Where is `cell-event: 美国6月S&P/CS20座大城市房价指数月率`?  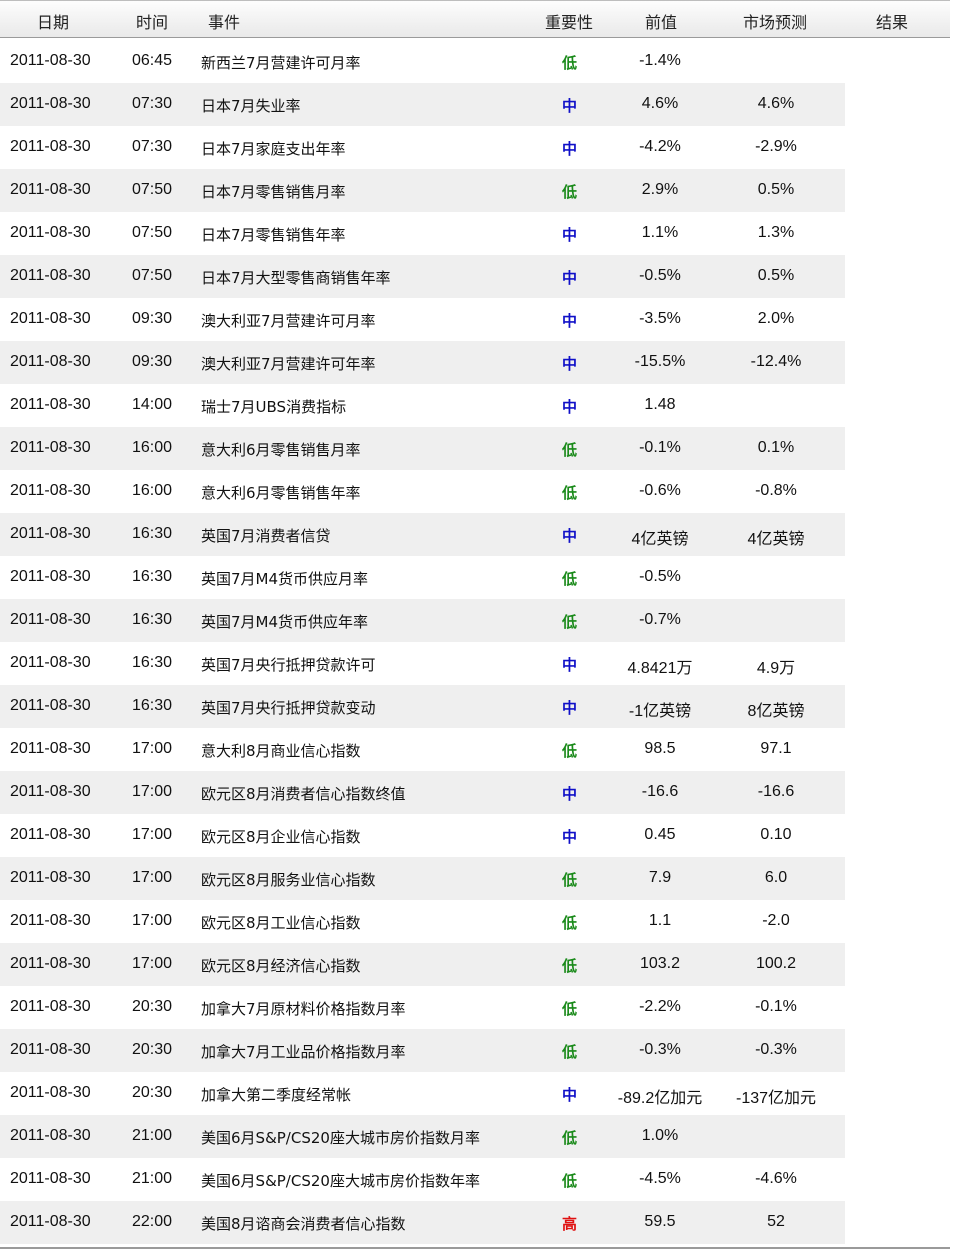
cell-event: 美国6月S&P/CS20座大城市房价指数月率 is located at coordinates (340, 1138).